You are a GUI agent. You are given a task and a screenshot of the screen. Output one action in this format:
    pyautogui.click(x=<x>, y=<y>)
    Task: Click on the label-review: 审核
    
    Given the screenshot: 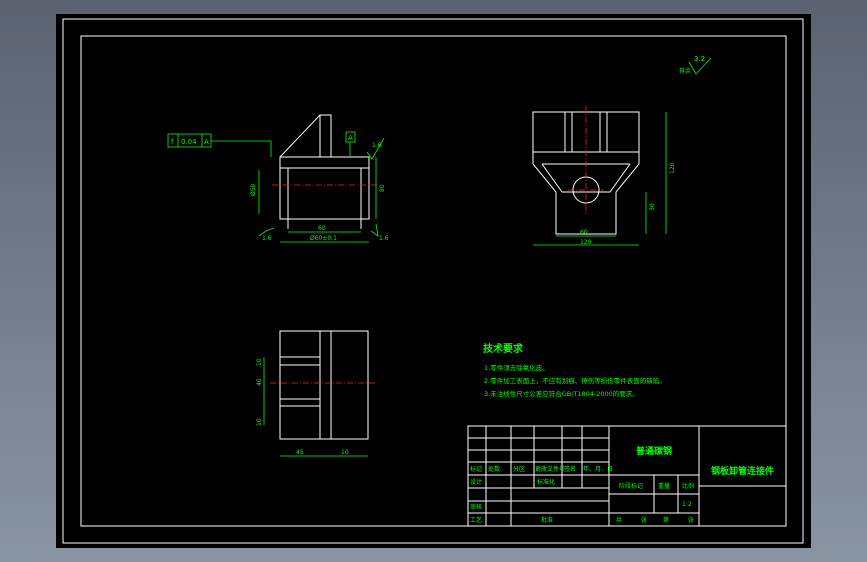 What is the action you would take?
    pyautogui.click(x=476, y=507)
    